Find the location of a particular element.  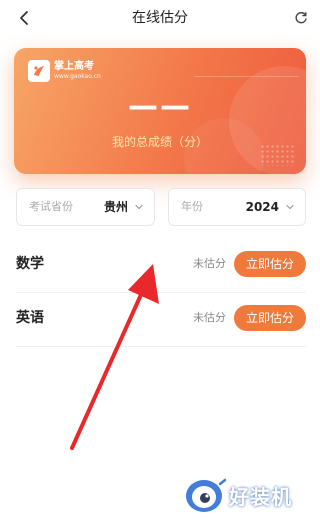

brand-name: 掌上高考 is located at coordinates (74, 66).